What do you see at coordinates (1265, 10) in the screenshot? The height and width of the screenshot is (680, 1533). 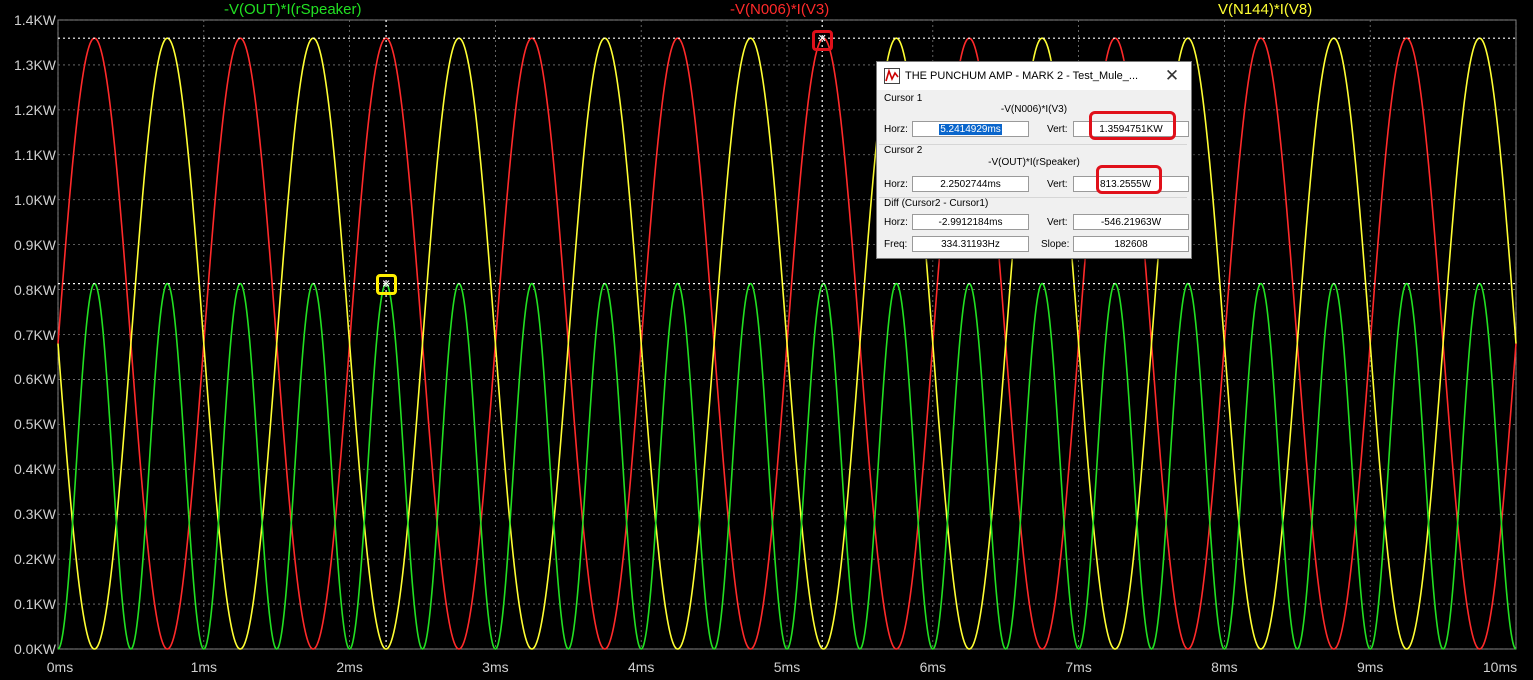 I see `trace-label-n144-v8: V(N144)*I(V8)` at bounding box center [1265, 10].